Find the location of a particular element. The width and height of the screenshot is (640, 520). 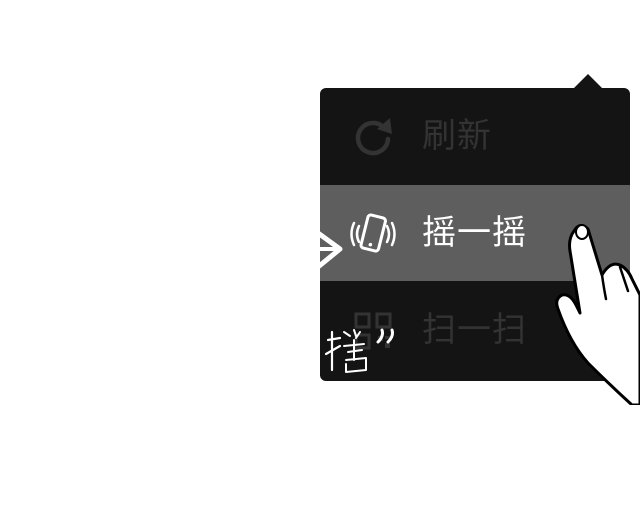

menu-item-refresh: 刷新 is located at coordinates (475, 136).